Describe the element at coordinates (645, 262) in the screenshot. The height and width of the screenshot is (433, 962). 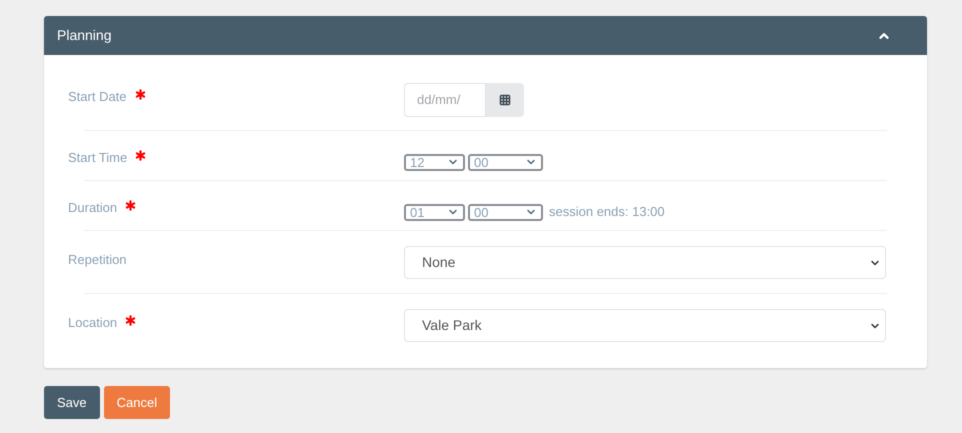
I see `select-field: None` at that location.